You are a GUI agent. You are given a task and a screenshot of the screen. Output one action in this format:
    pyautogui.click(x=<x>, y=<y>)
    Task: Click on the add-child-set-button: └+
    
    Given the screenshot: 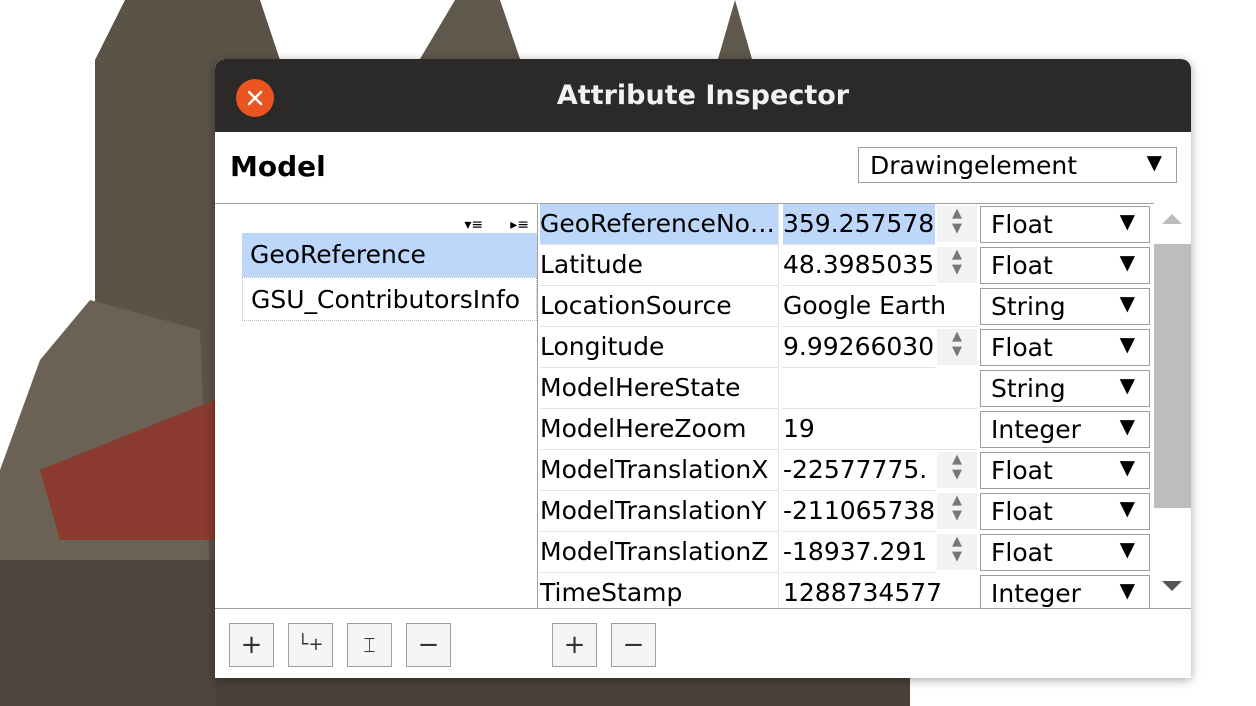 What is the action you would take?
    pyautogui.click(x=310, y=645)
    